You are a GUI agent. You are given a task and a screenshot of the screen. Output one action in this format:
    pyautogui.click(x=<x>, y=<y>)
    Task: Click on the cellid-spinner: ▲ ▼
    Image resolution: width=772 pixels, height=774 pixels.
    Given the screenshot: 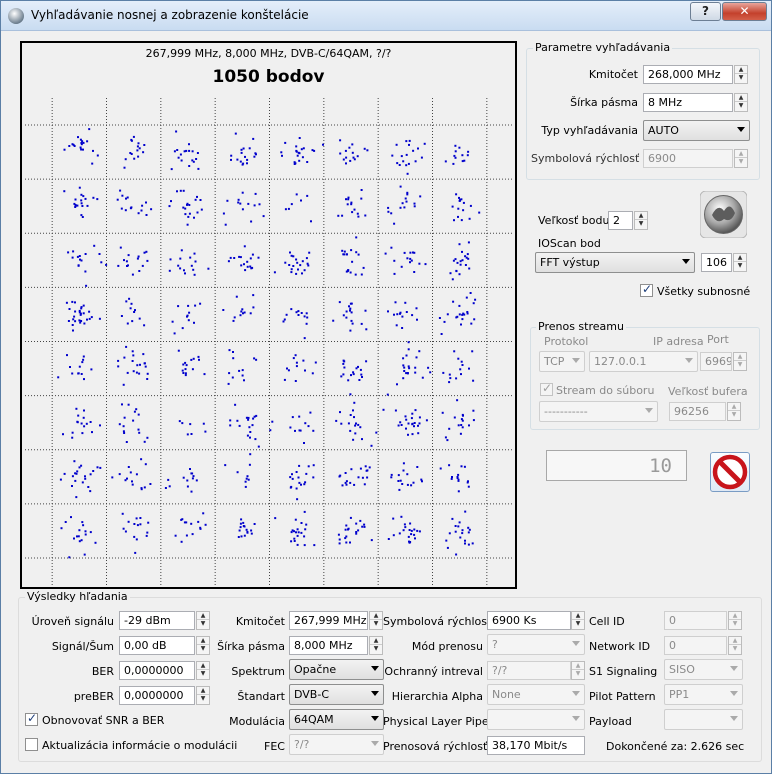 What is the action you would take?
    pyautogui.click(x=735, y=620)
    